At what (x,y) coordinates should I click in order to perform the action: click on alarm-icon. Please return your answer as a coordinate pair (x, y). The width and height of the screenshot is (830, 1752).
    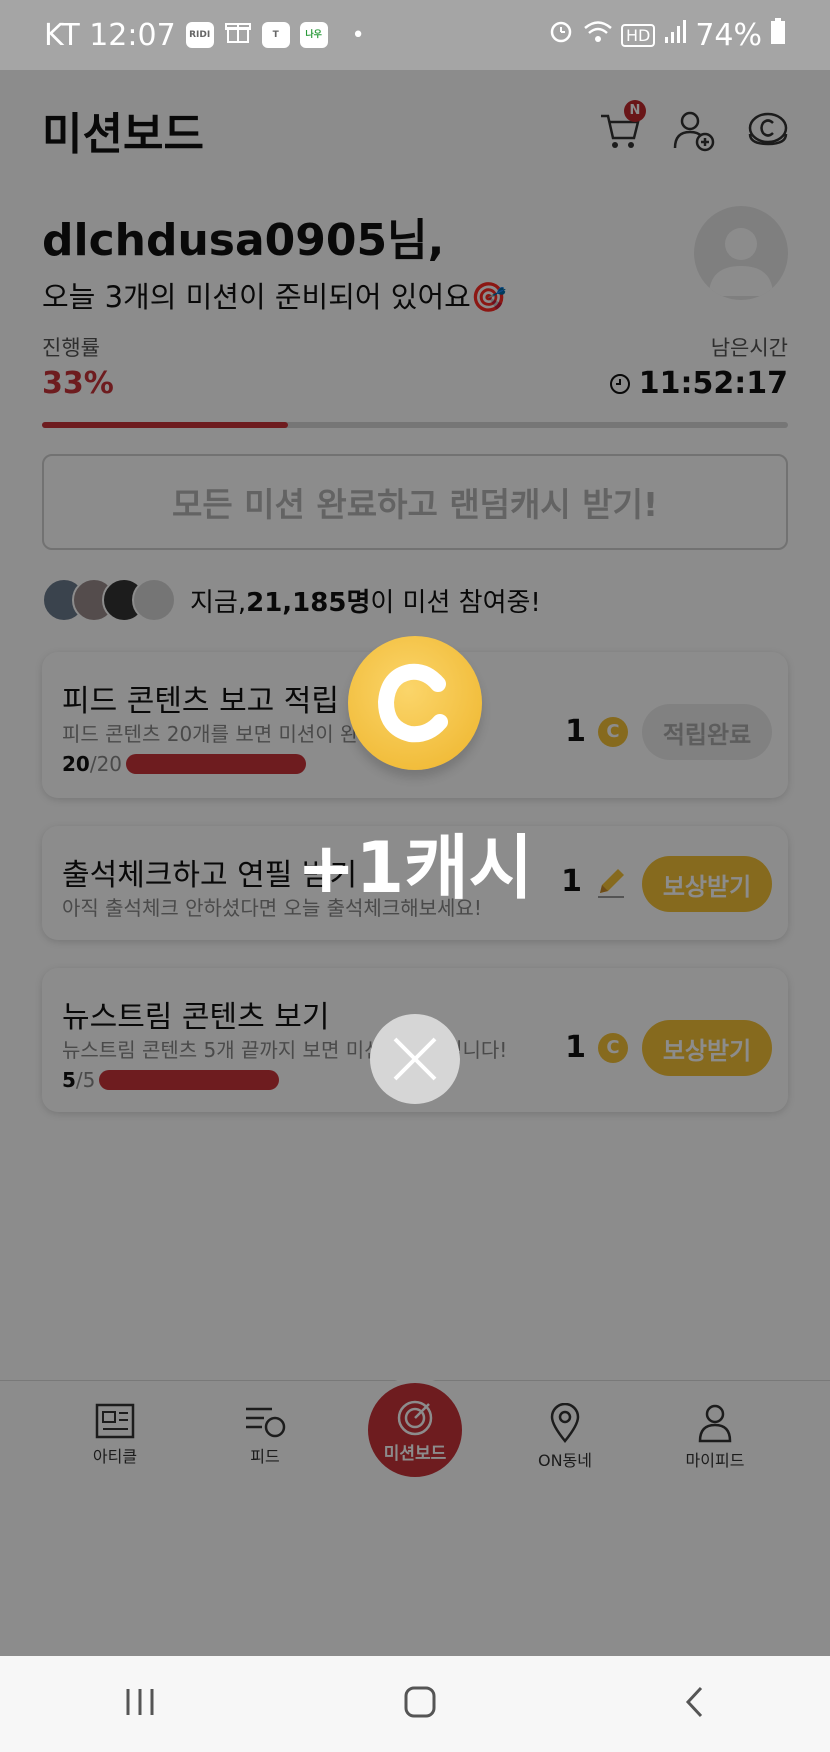
    Looking at the image, I should click on (561, 35).